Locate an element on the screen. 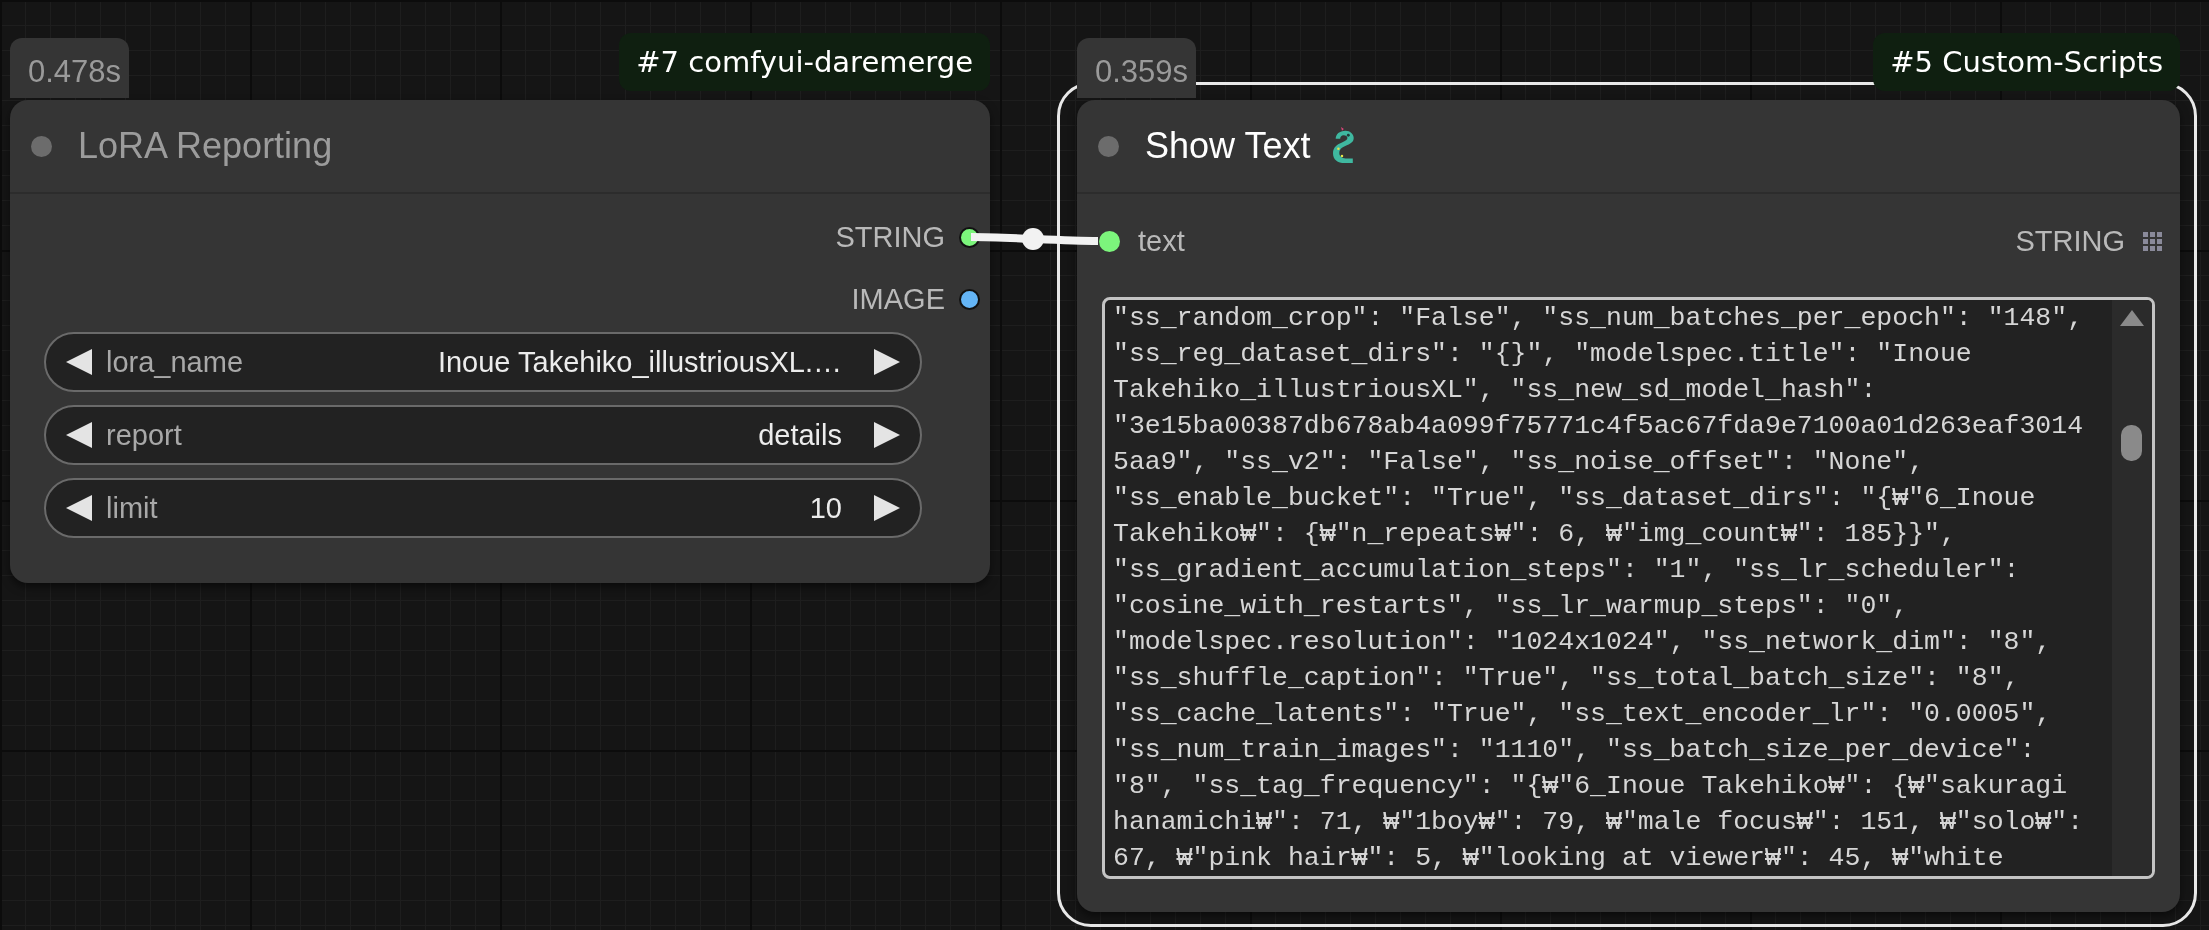  node-title: LoRA Reporting is located at coordinates (205, 146).